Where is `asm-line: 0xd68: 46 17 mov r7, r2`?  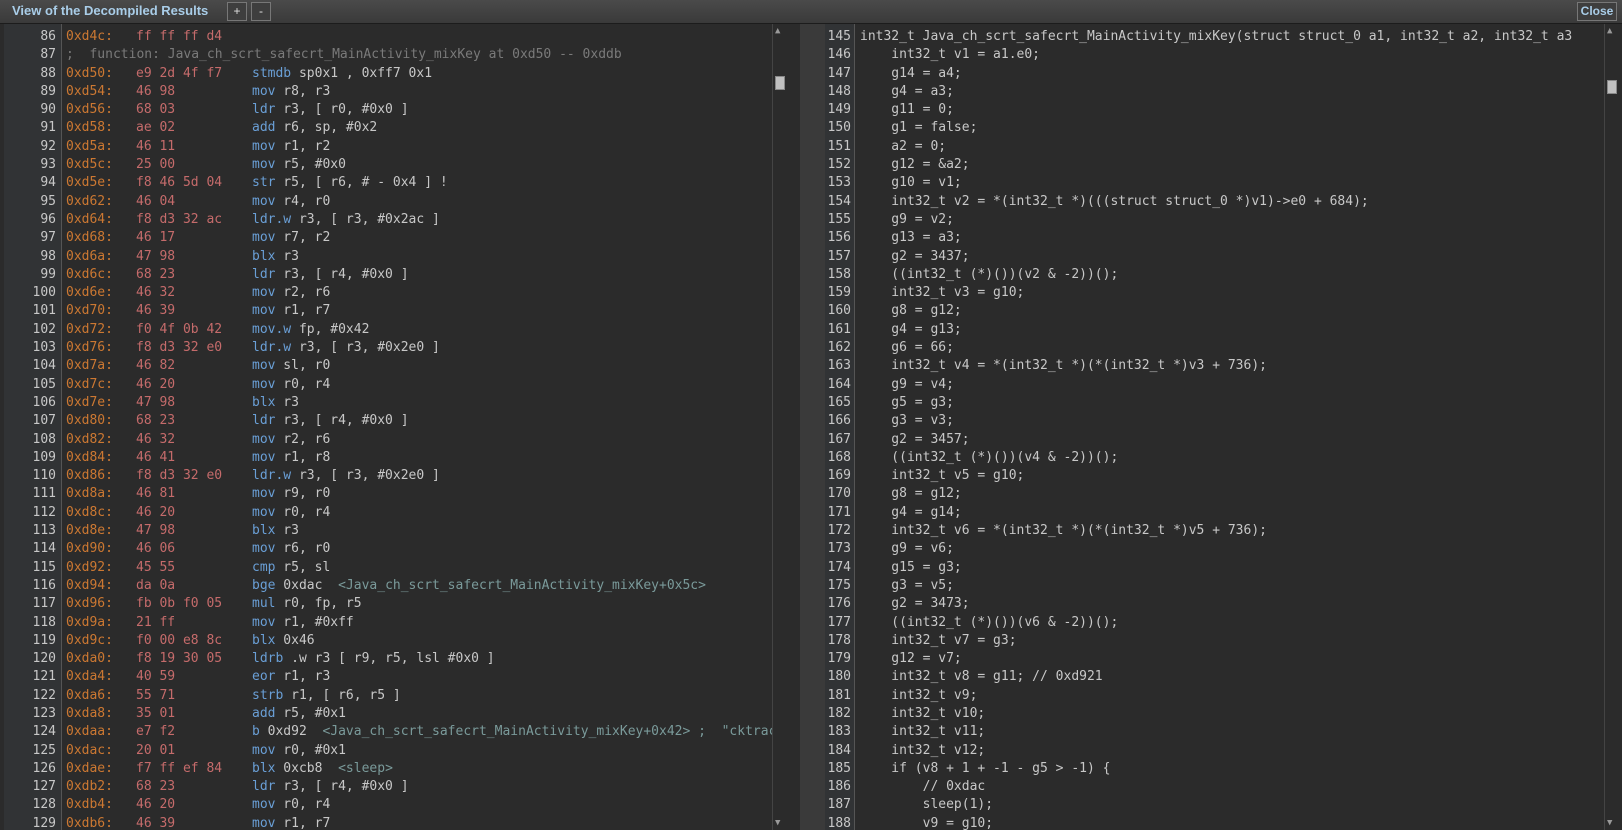 asm-line: 0xd68: 46 17 mov r7, r2 is located at coordinates (419, 238).